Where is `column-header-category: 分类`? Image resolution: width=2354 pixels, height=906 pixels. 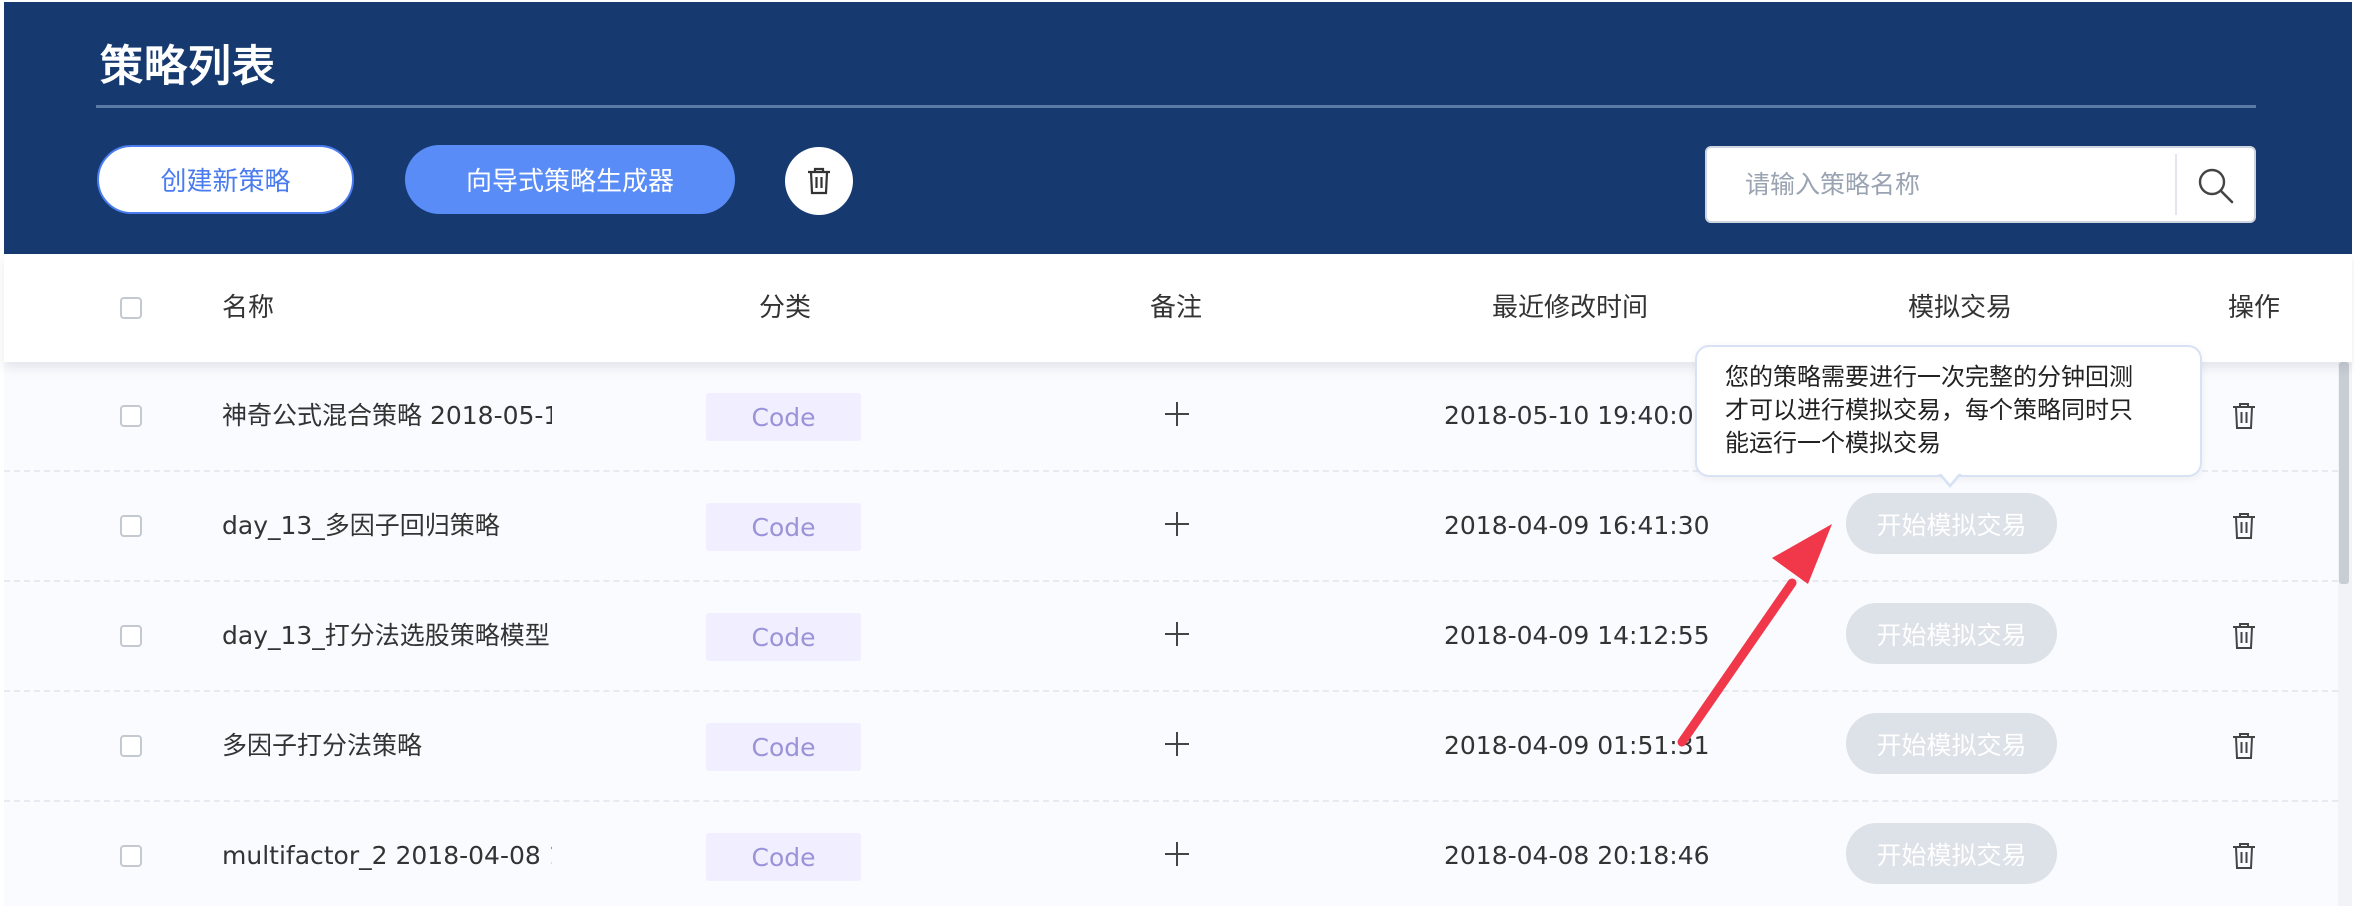
column-header-category: 分类 is located at coordinates (785, 308).